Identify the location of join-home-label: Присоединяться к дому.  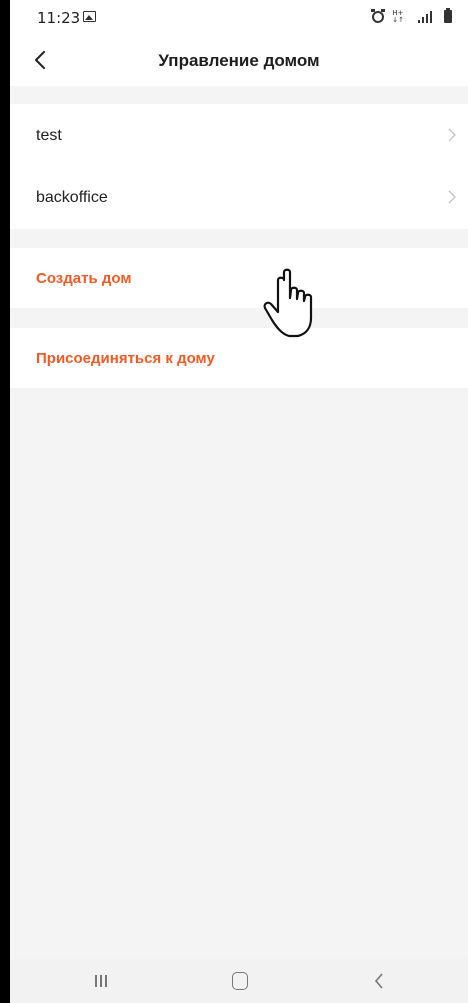
(125, 358).